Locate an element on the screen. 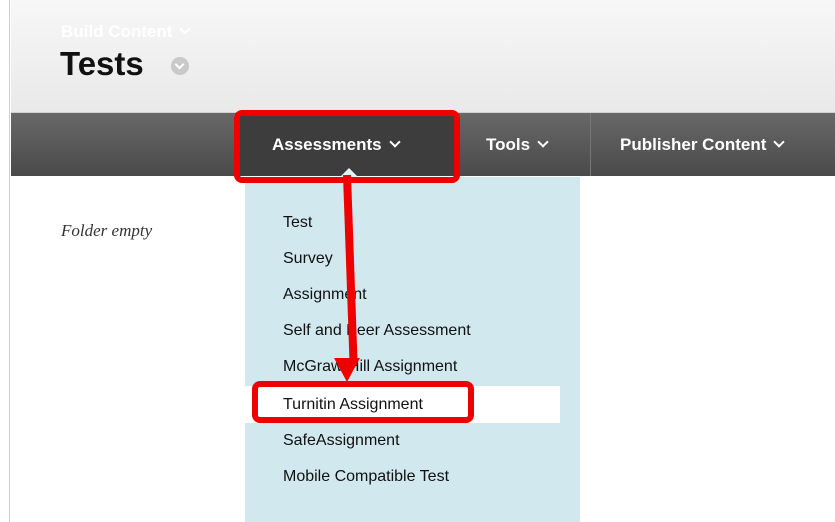 Image resolution: width=835 pixels, height=522 pixels. tools-menu: Tools is located at coordinates (517, 144).